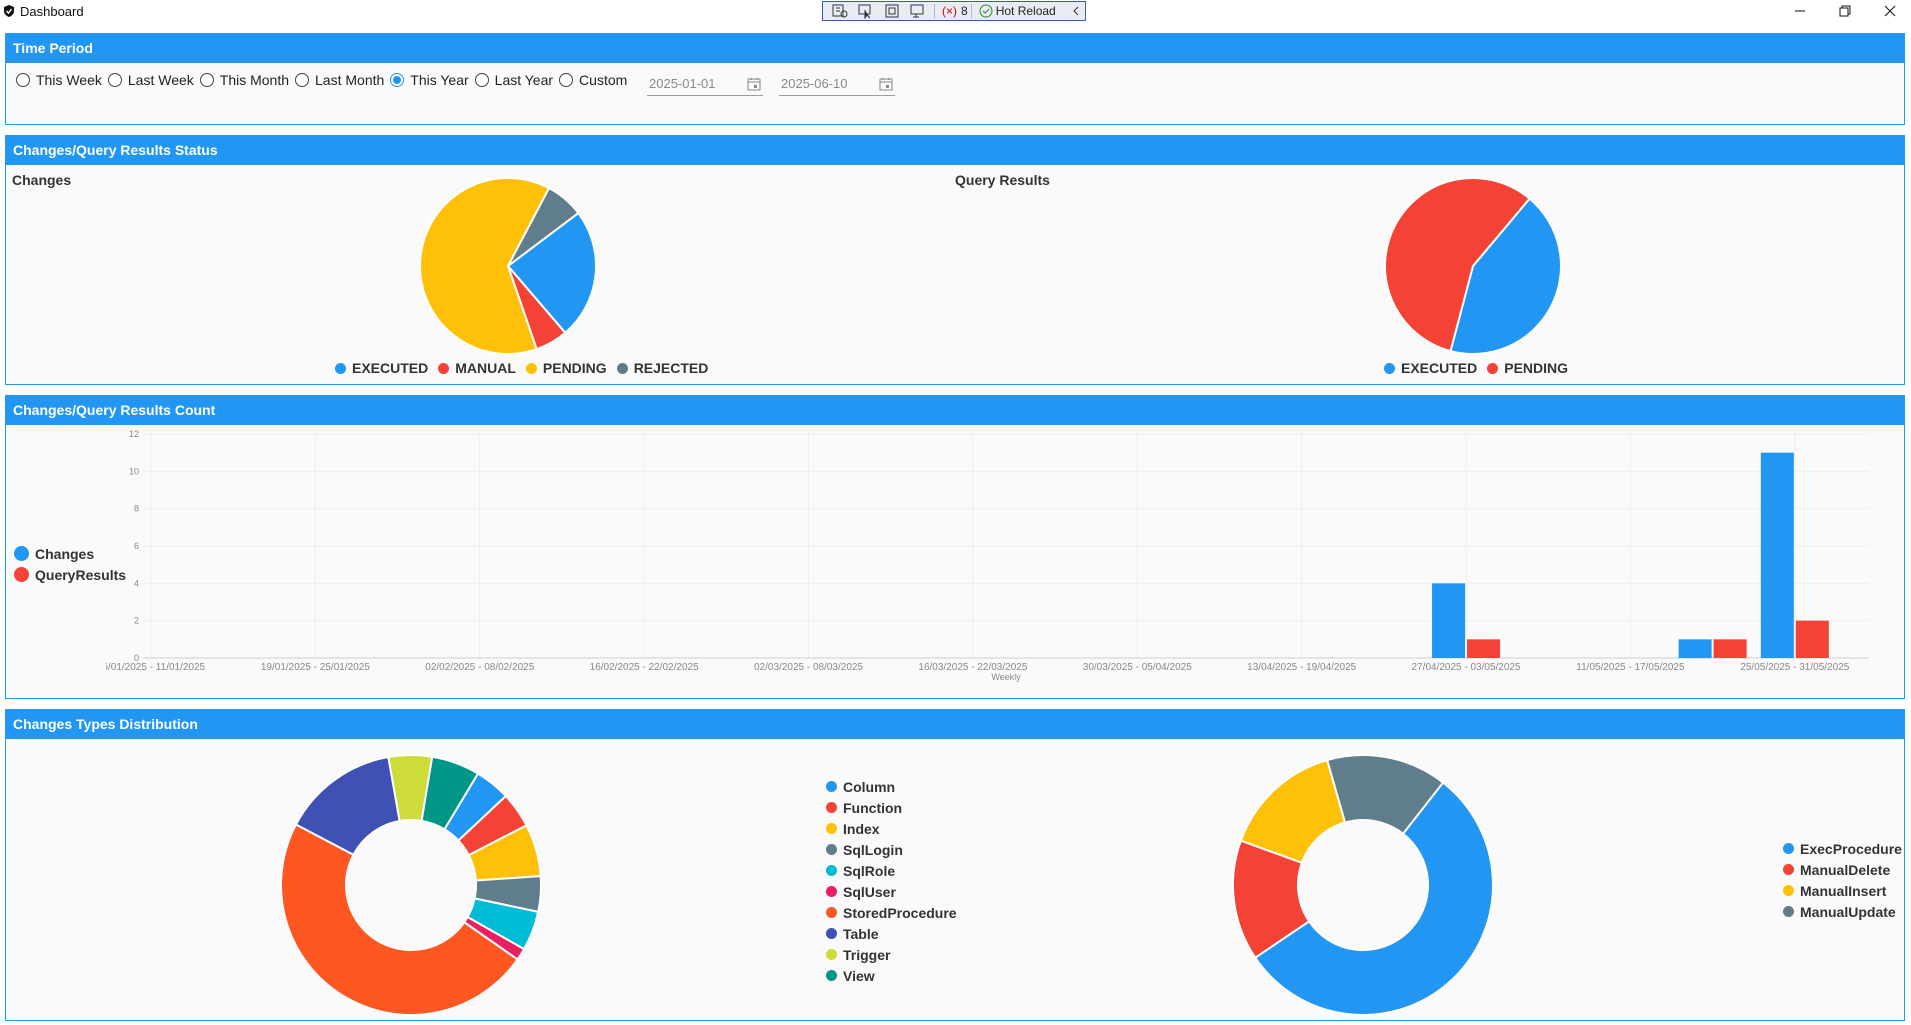  Describe the element at coordinates (964, 11) in the screenshot. I see `binding-failures-count: 8` at that location.